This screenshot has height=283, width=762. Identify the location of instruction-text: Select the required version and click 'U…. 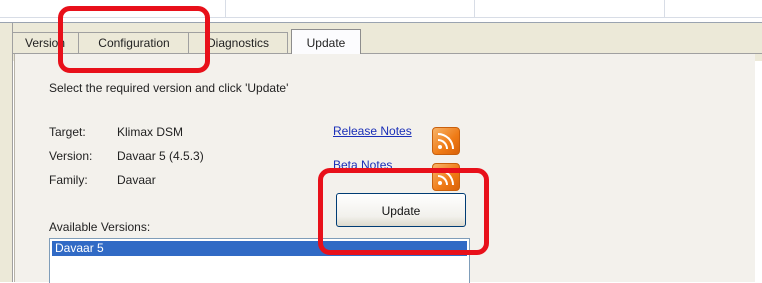
(169, 88).